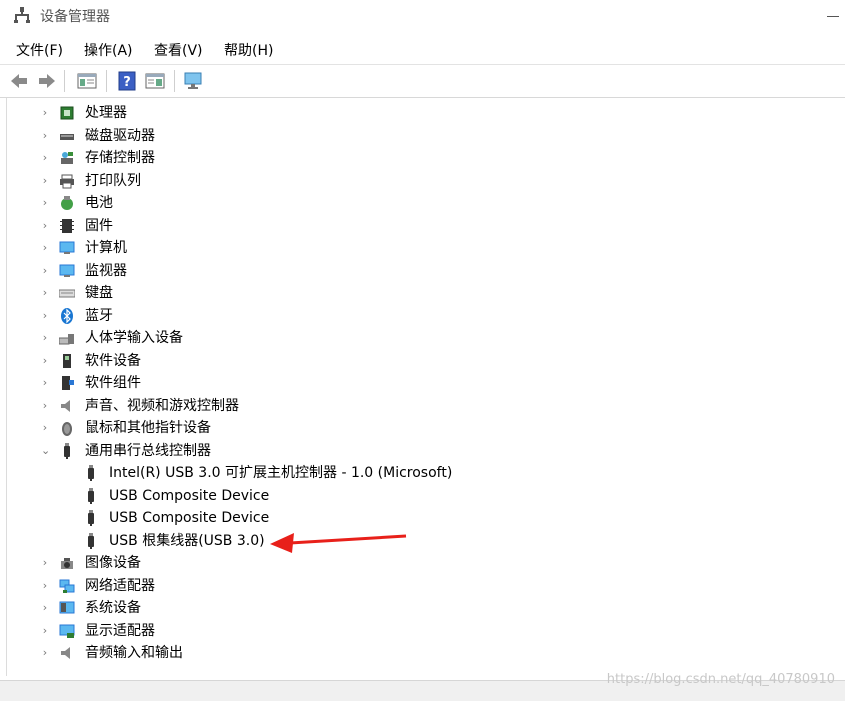  Describe the element at coordinates (134, 338) in the screenshot. I see `tree-item-label: 人体学输入设备` at that location.